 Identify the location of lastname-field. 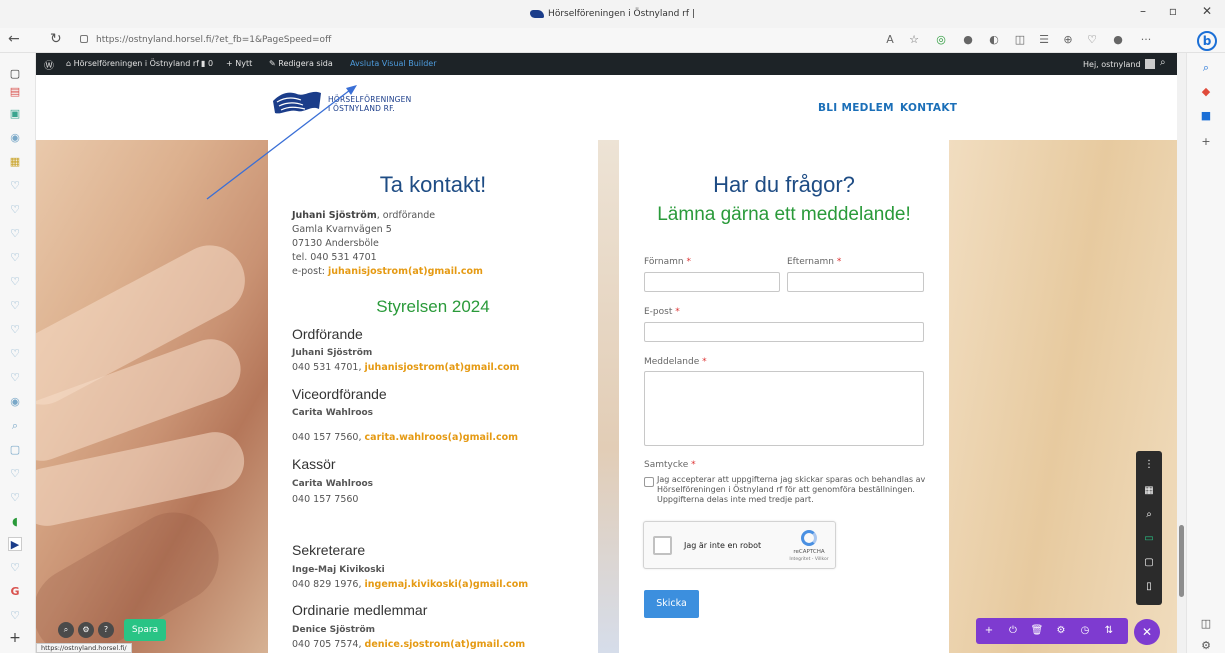
(855, 282).